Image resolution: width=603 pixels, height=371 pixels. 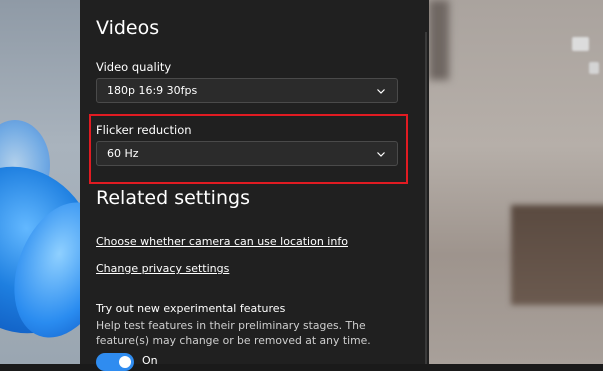 I want to click on video-quality-value: 180p 16:9 30fps, so click(x=152, y=90).